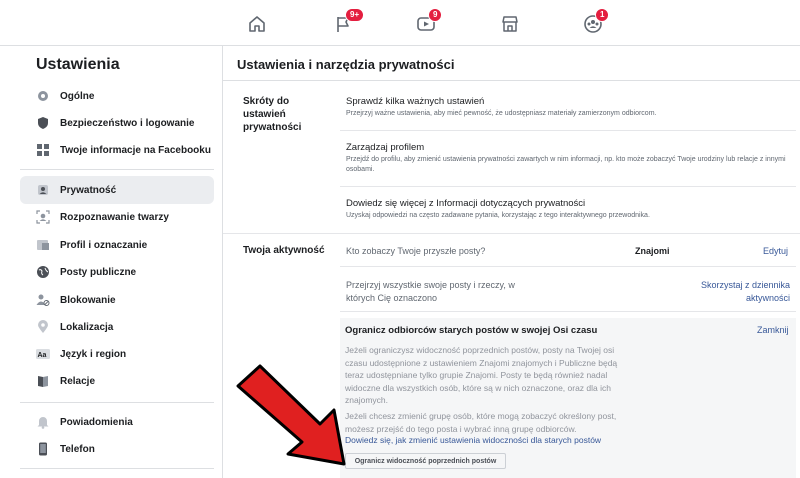 The image size is (800, 478). What do you see at coordinates (43, 150) in the screenshot?
I see `grid-icon` at bounding box center [43, 150].